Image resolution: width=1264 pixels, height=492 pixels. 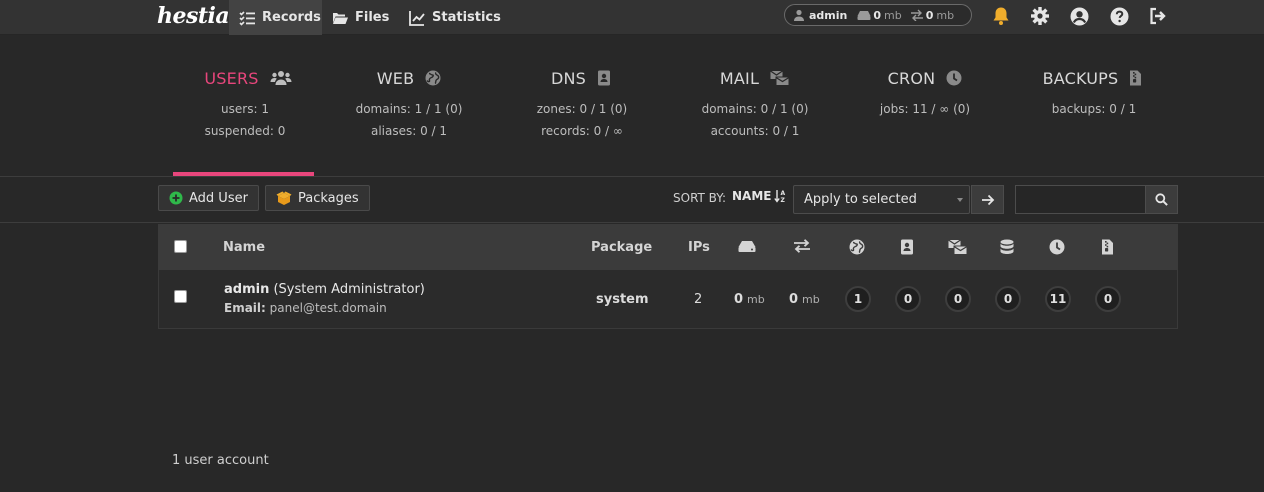 I want to click on disk-cell: 0 mb, so click(x=749, y=299).